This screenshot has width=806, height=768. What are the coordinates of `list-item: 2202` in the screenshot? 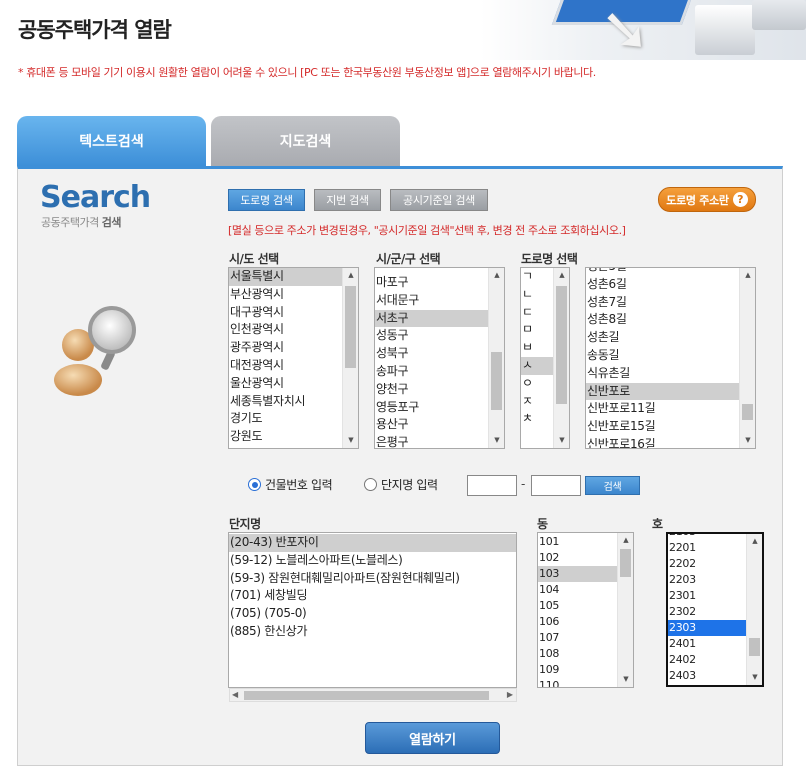 It's located at (707, 564).